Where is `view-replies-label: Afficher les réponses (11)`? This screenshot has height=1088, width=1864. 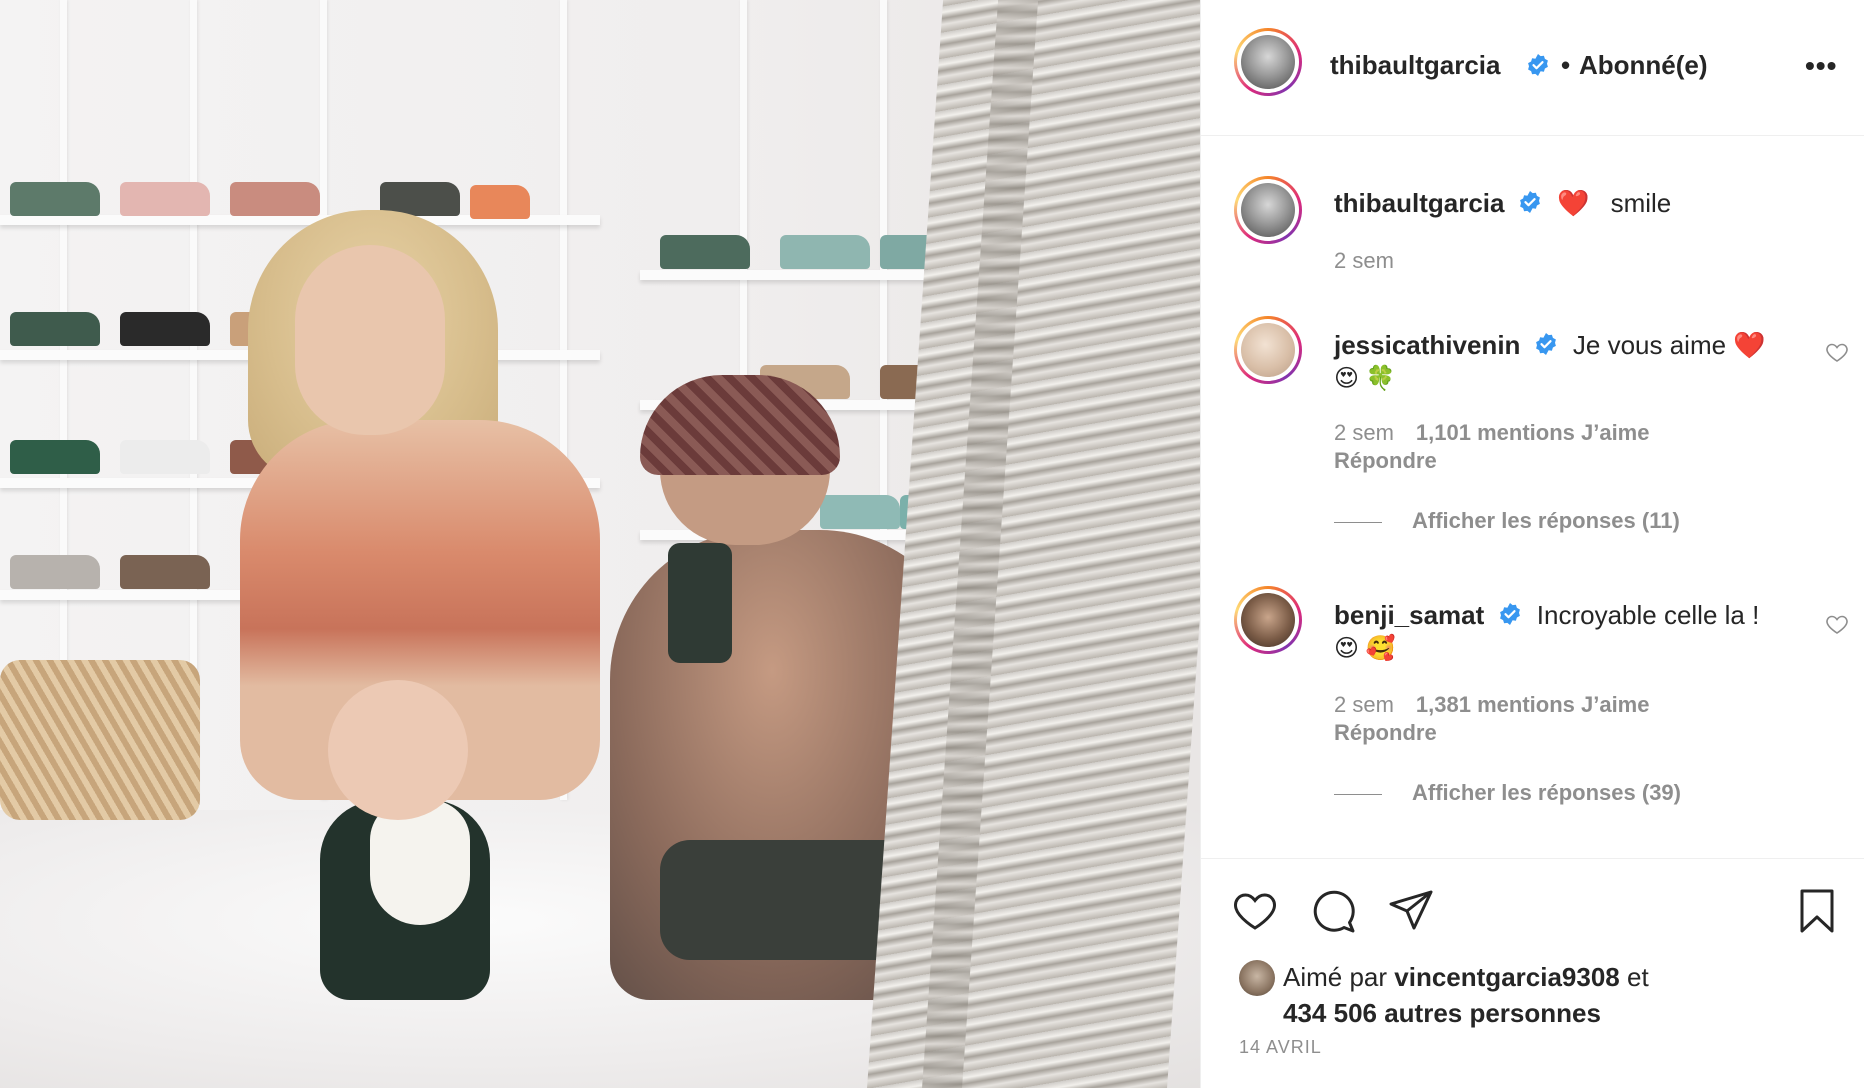 view-replies-label: Afficher les réponses (11) is located at coordinates (1546, 520).